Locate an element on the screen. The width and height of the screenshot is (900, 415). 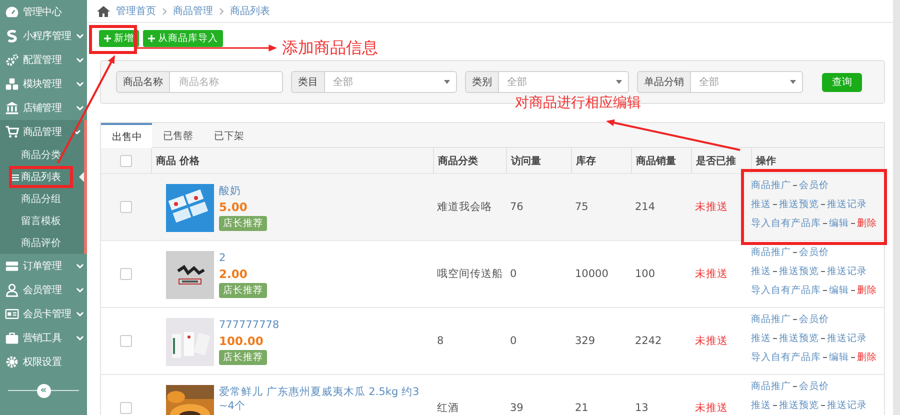
submenu-item: 商品分类 is located at coordinates (36, 155).